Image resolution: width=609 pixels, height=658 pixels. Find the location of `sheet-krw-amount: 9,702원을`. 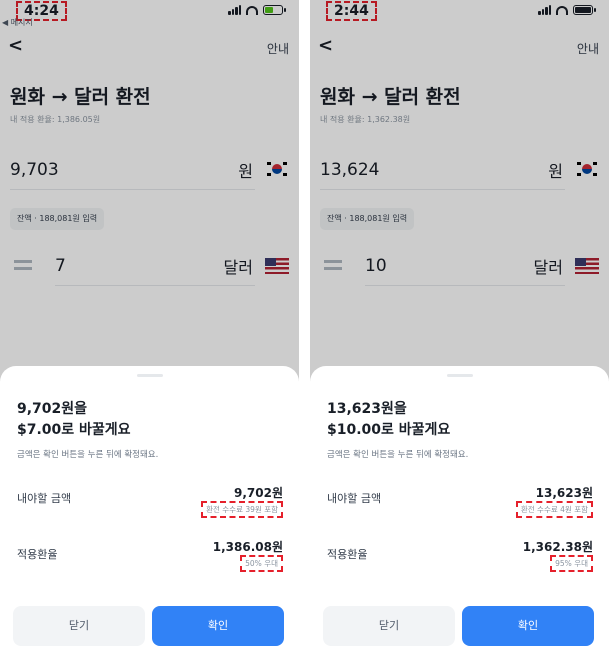

sheet-krw-amount: 9,702원을 is located at coordinates (52, 409).